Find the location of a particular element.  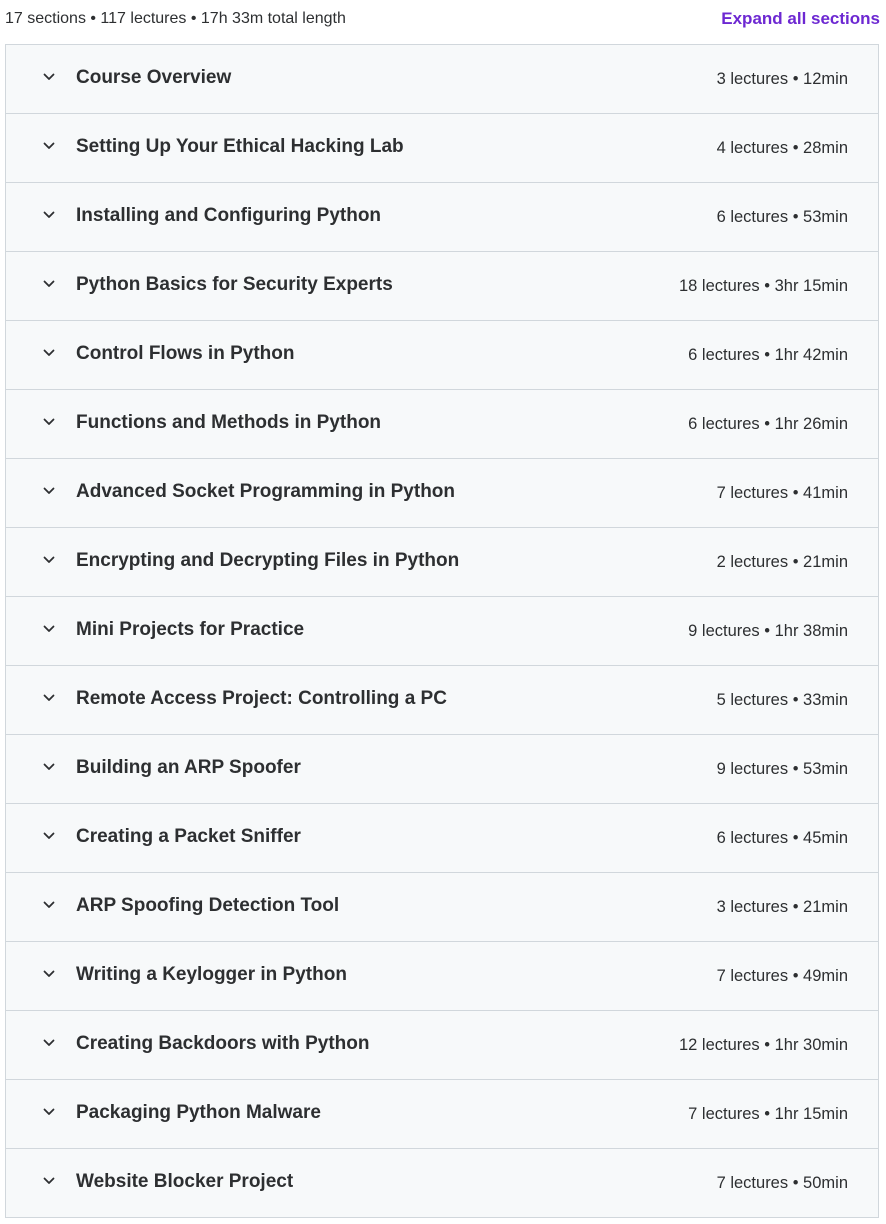

section-title: Remote Access Project: Controlling a PC is located at coordinates (261, 698).